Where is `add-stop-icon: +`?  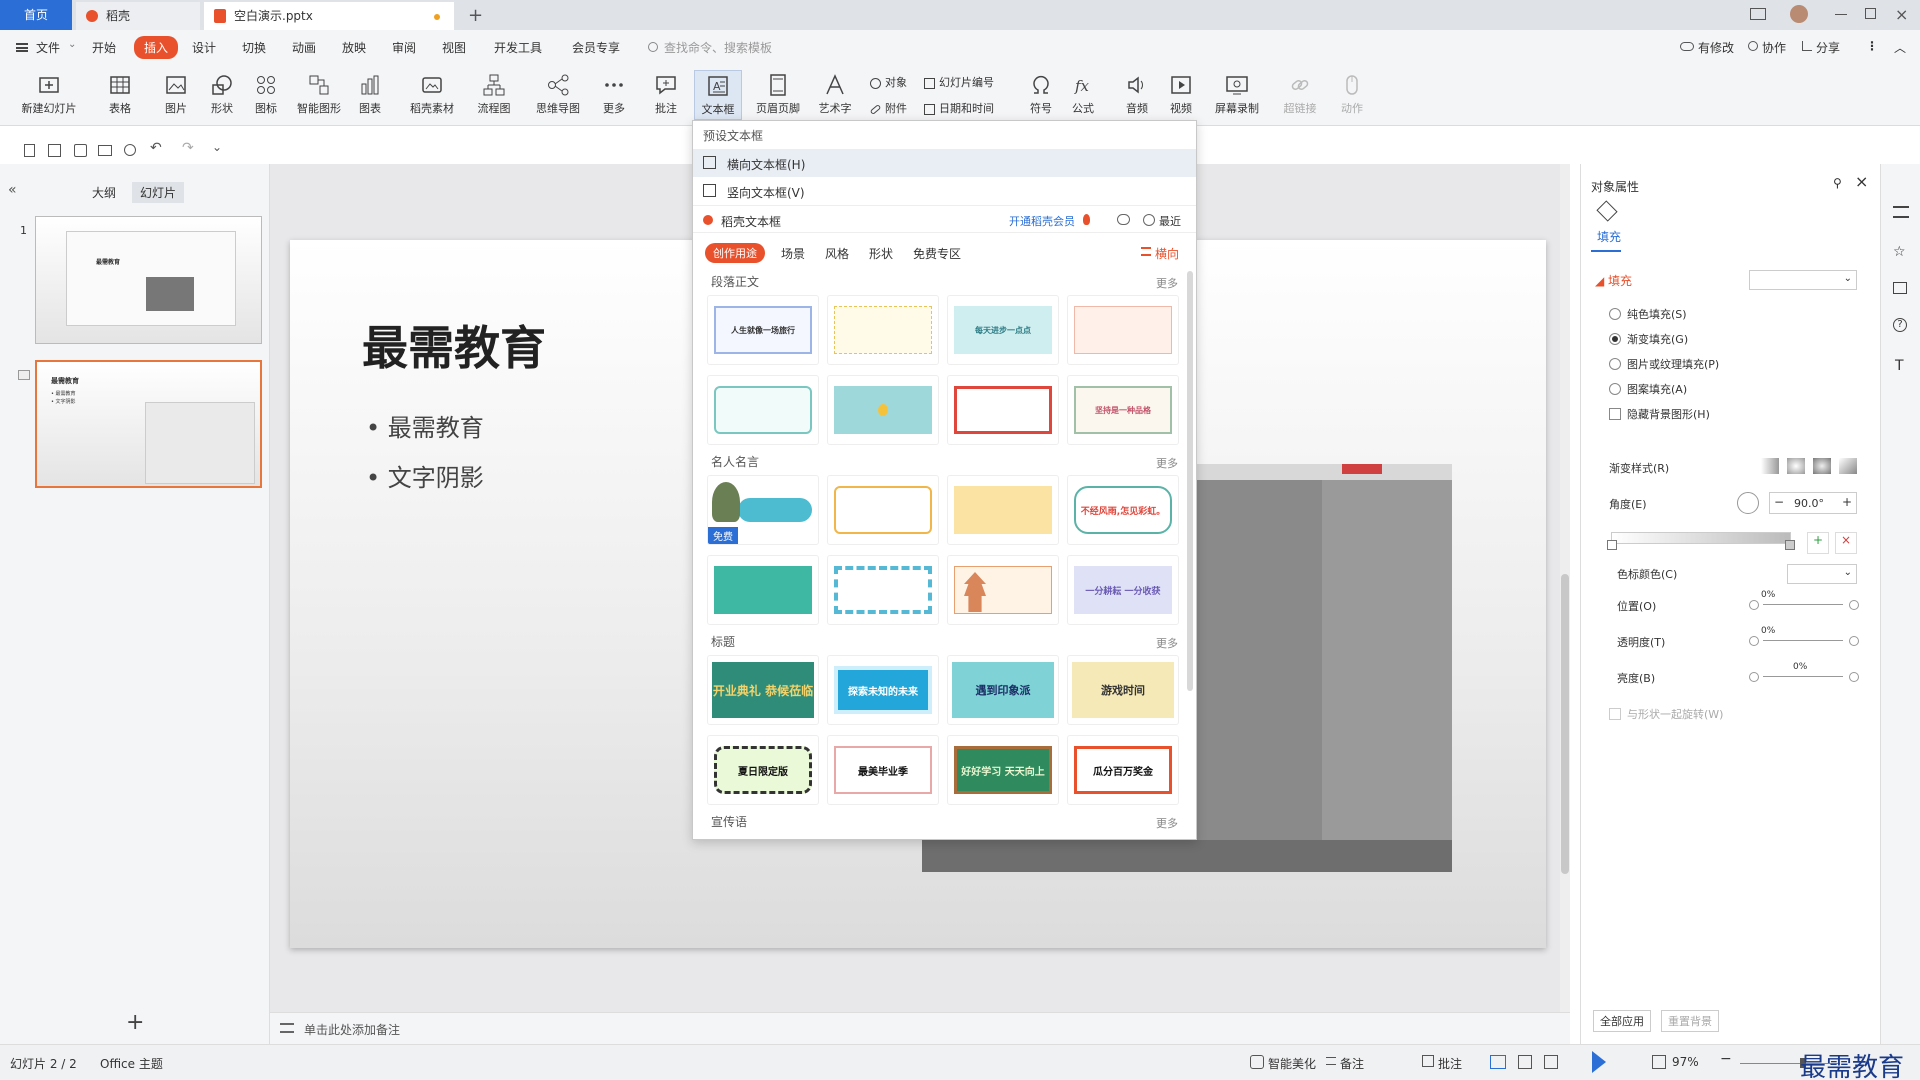 add-stop-icon: + is located at coordinates (1818, 543).